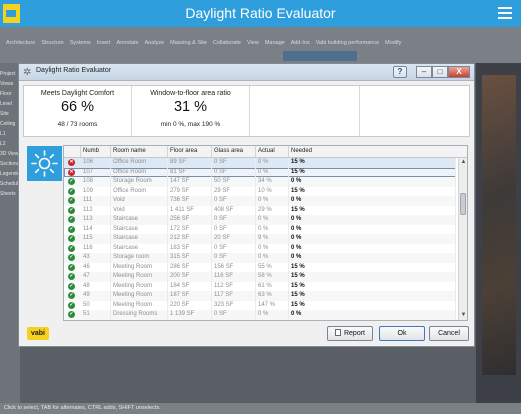 The width and height of the screenshot is (521, 414). What do you see at coordinates (440, 72) in the screenshot?
I see `maximize-button: □` at bounding box center [440, 72].